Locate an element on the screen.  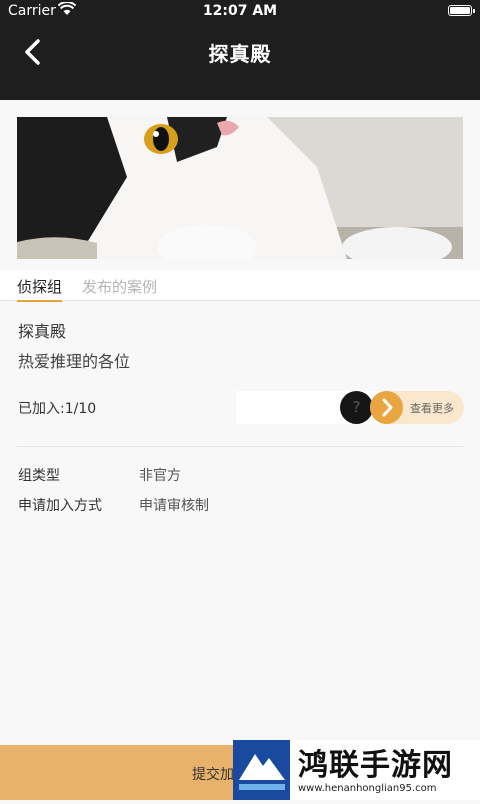
joined-count: 已加入:1/10 is located at coordinates (57, 409).